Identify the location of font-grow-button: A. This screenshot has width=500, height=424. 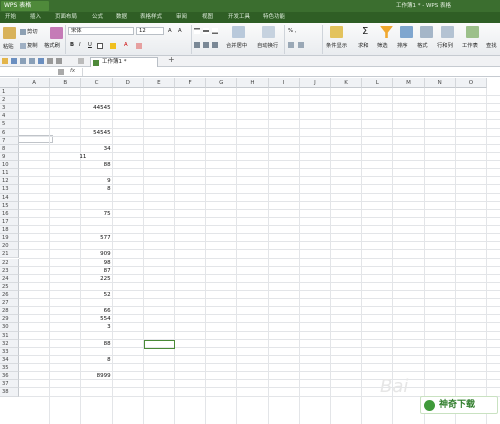
(170, 31).